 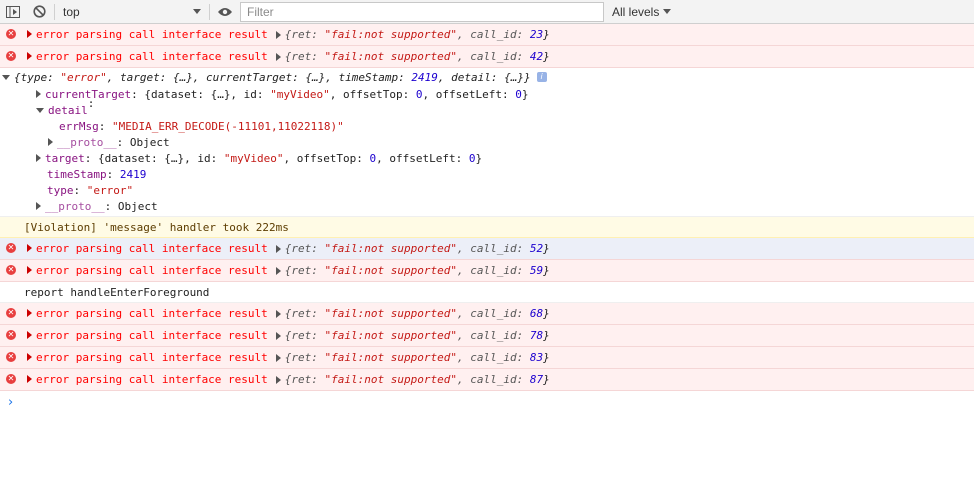 What do you see at coordinates (412, 270) in the screenshot?
I see `error-object: {ret: "fail:not supported", call_id: 59}` at bounding box center [412, 270].